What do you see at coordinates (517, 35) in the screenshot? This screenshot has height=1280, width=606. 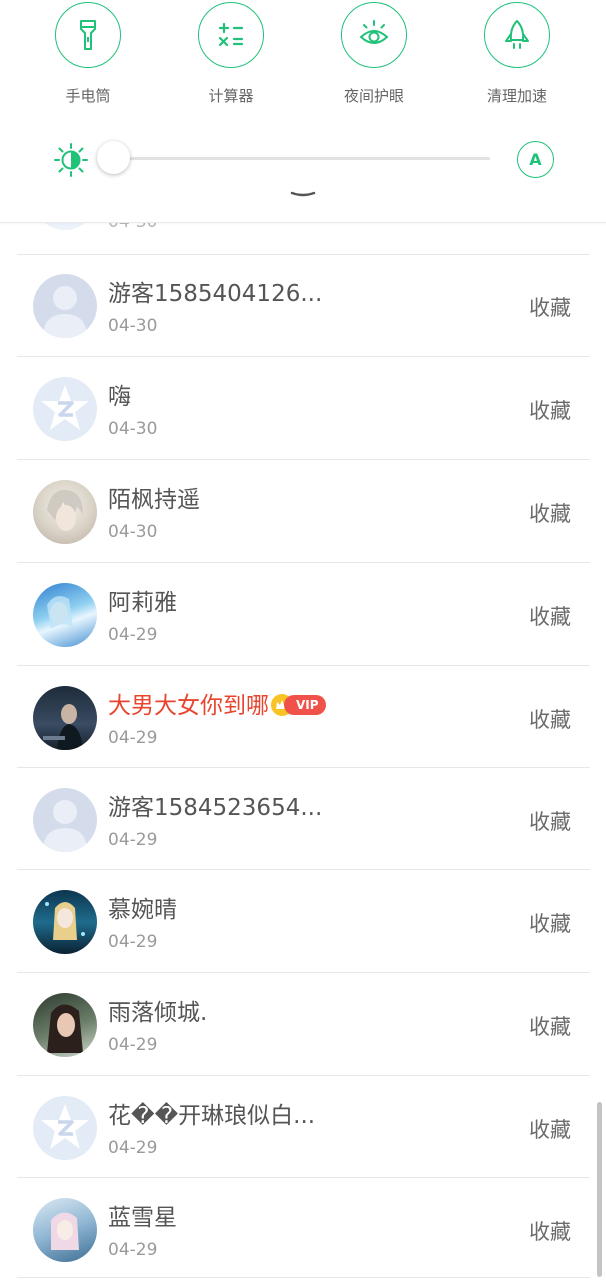 I see `rocket-icon` at bounding box center [517, 35].